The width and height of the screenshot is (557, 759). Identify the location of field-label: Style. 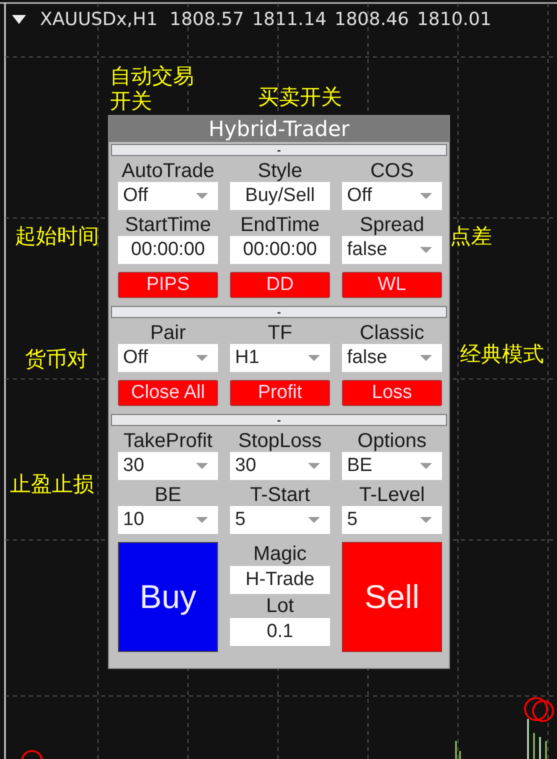
(280, 171).